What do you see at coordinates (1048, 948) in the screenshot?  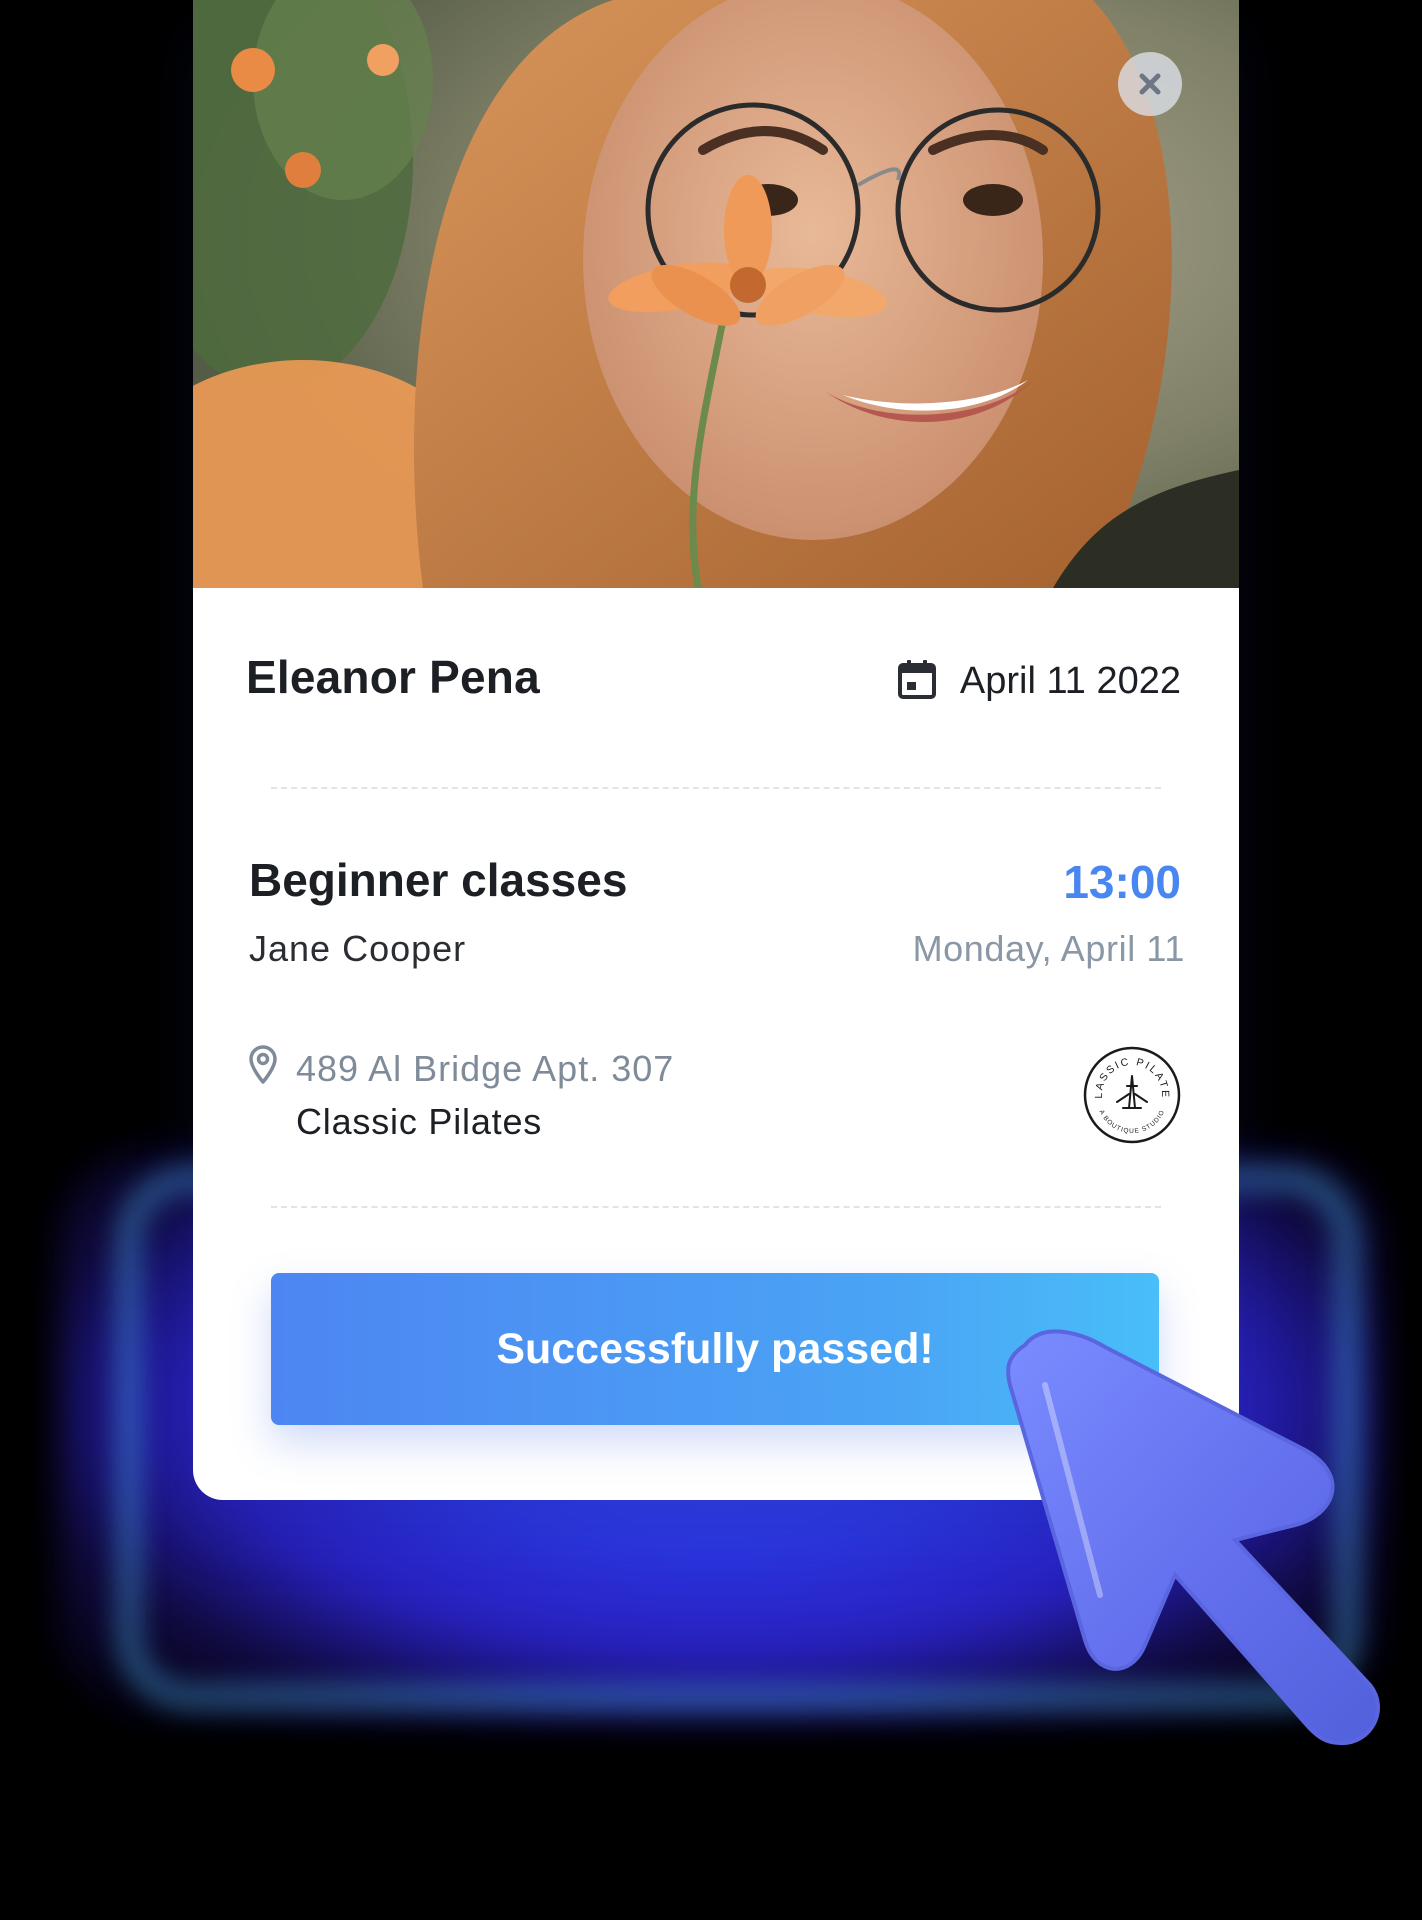 I see `class-day: Monday, April 11` at bounding box center [1048, 948].